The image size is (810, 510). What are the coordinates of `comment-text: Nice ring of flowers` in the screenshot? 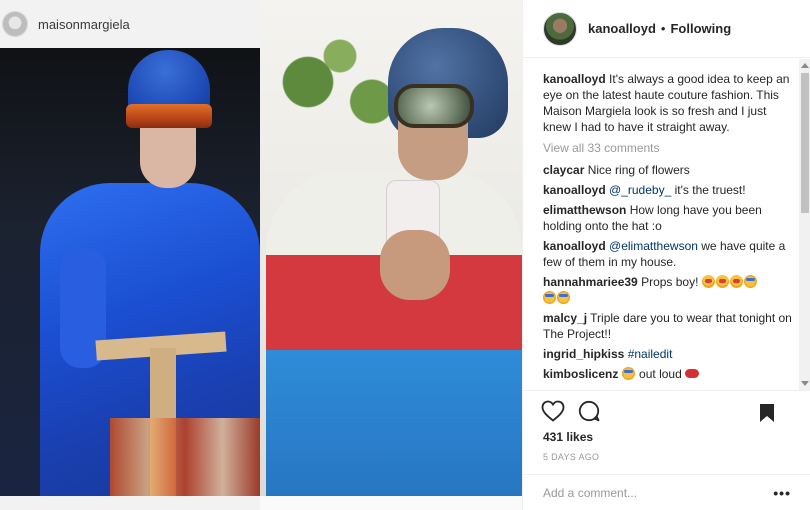 It's located at (638, 170).